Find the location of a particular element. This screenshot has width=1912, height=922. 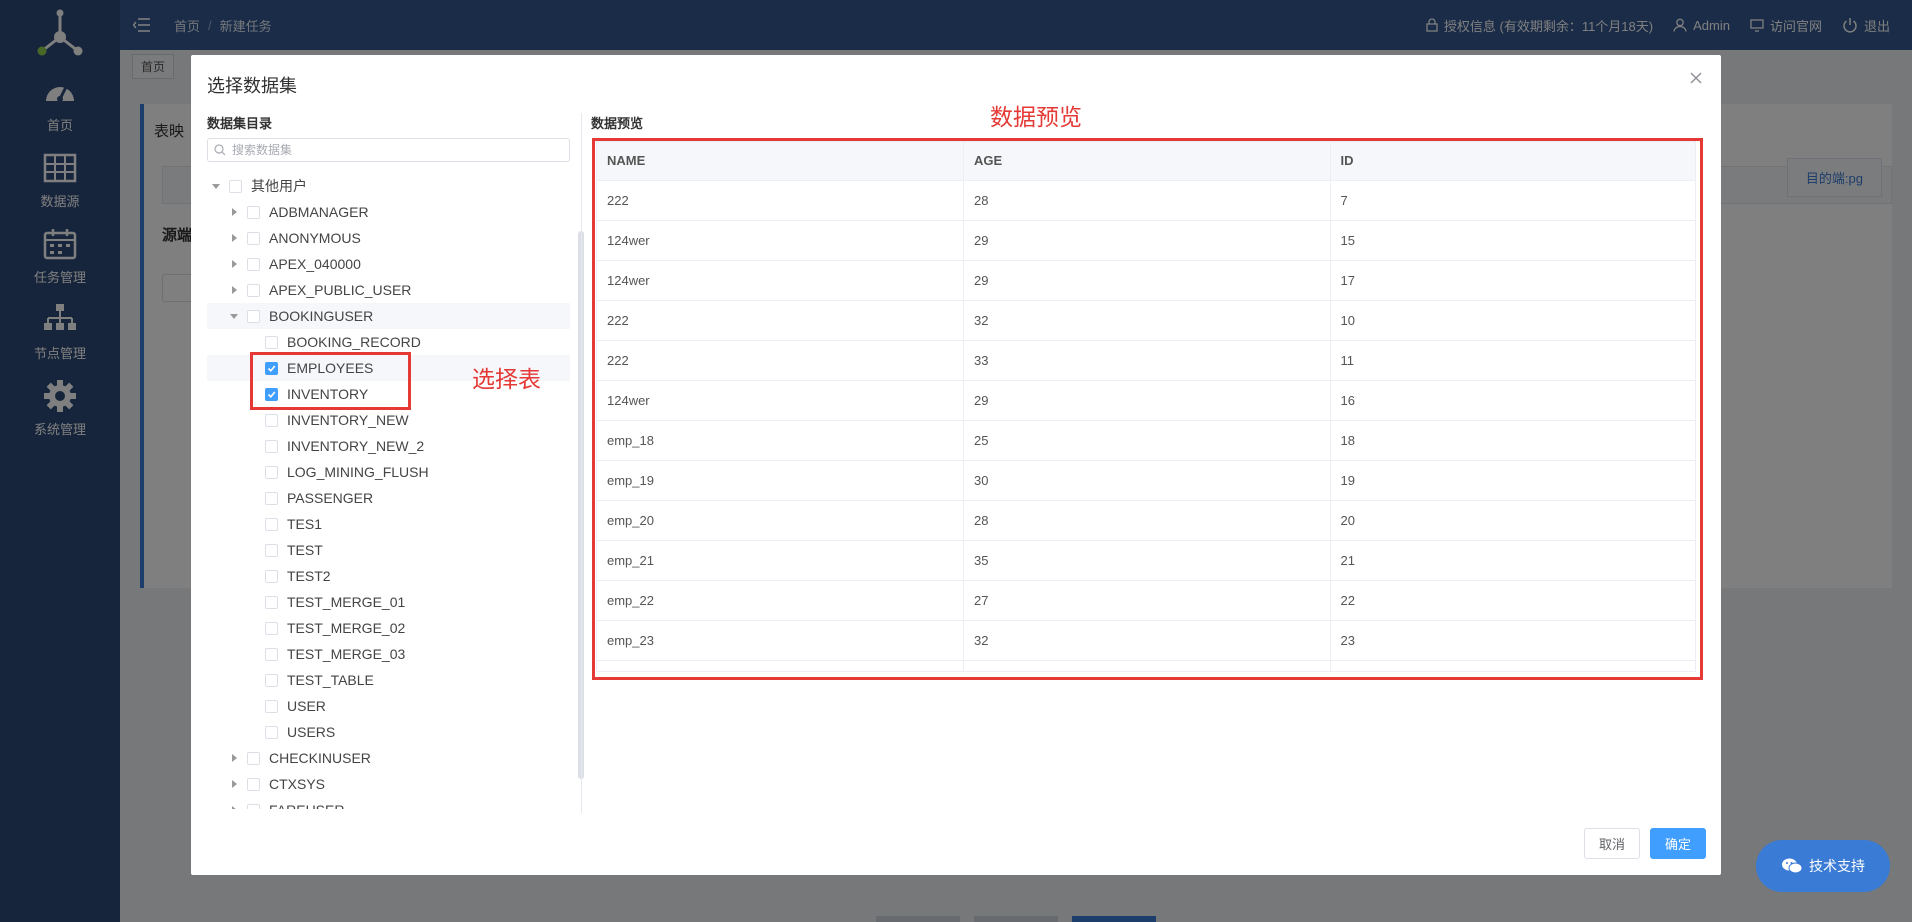

tree-node-label: TEST_MERGE_03 is located at coordinates (346, 654).